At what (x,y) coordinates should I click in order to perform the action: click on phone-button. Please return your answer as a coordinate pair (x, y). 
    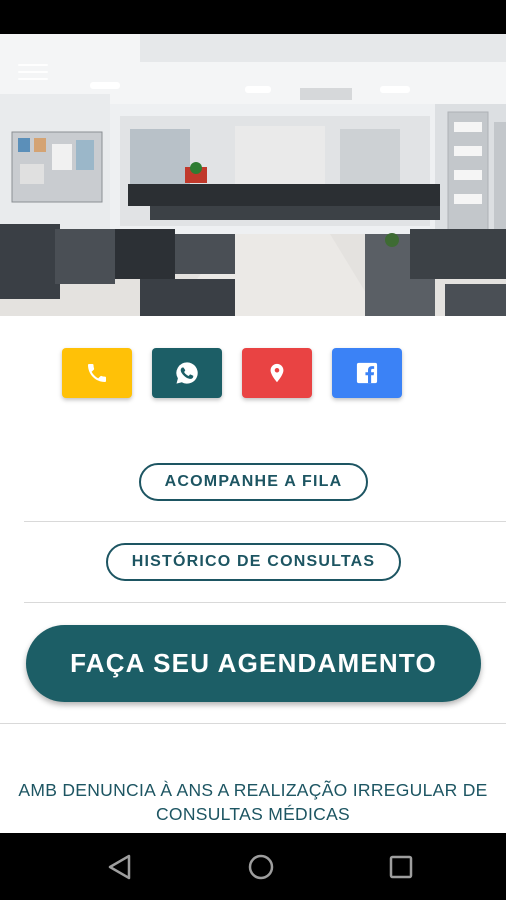
    Looking at the image, I should click on (97, 373).